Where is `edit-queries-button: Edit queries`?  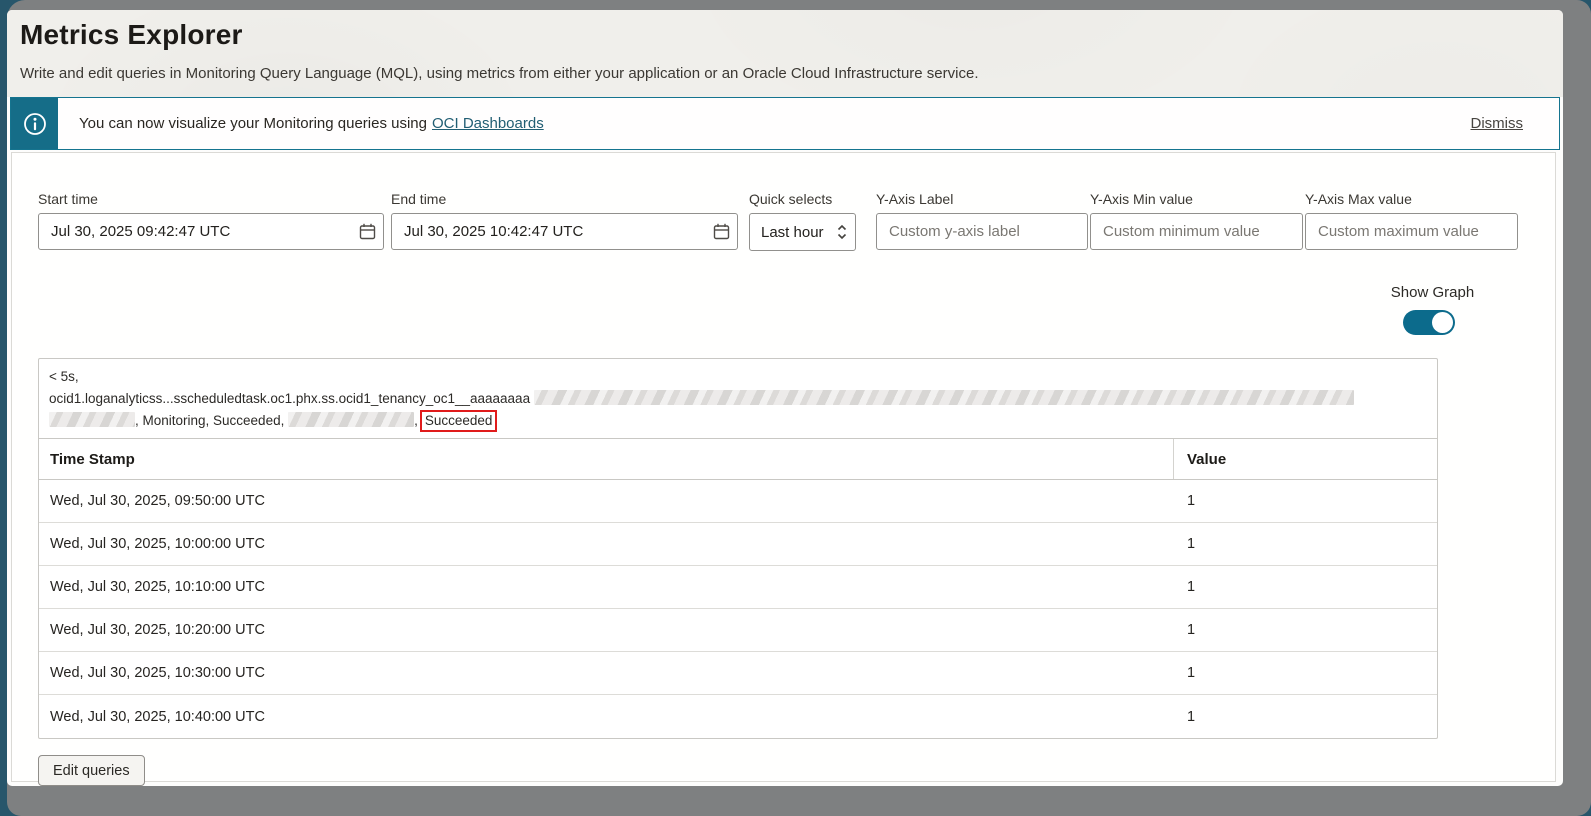
edit-queries-button: Edit queries is located at coordinates (91, 770).